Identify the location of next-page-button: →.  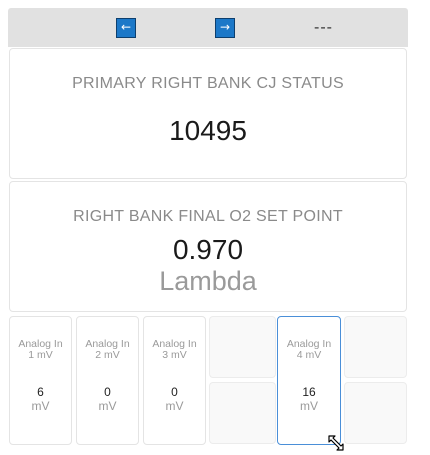
(225, 28).